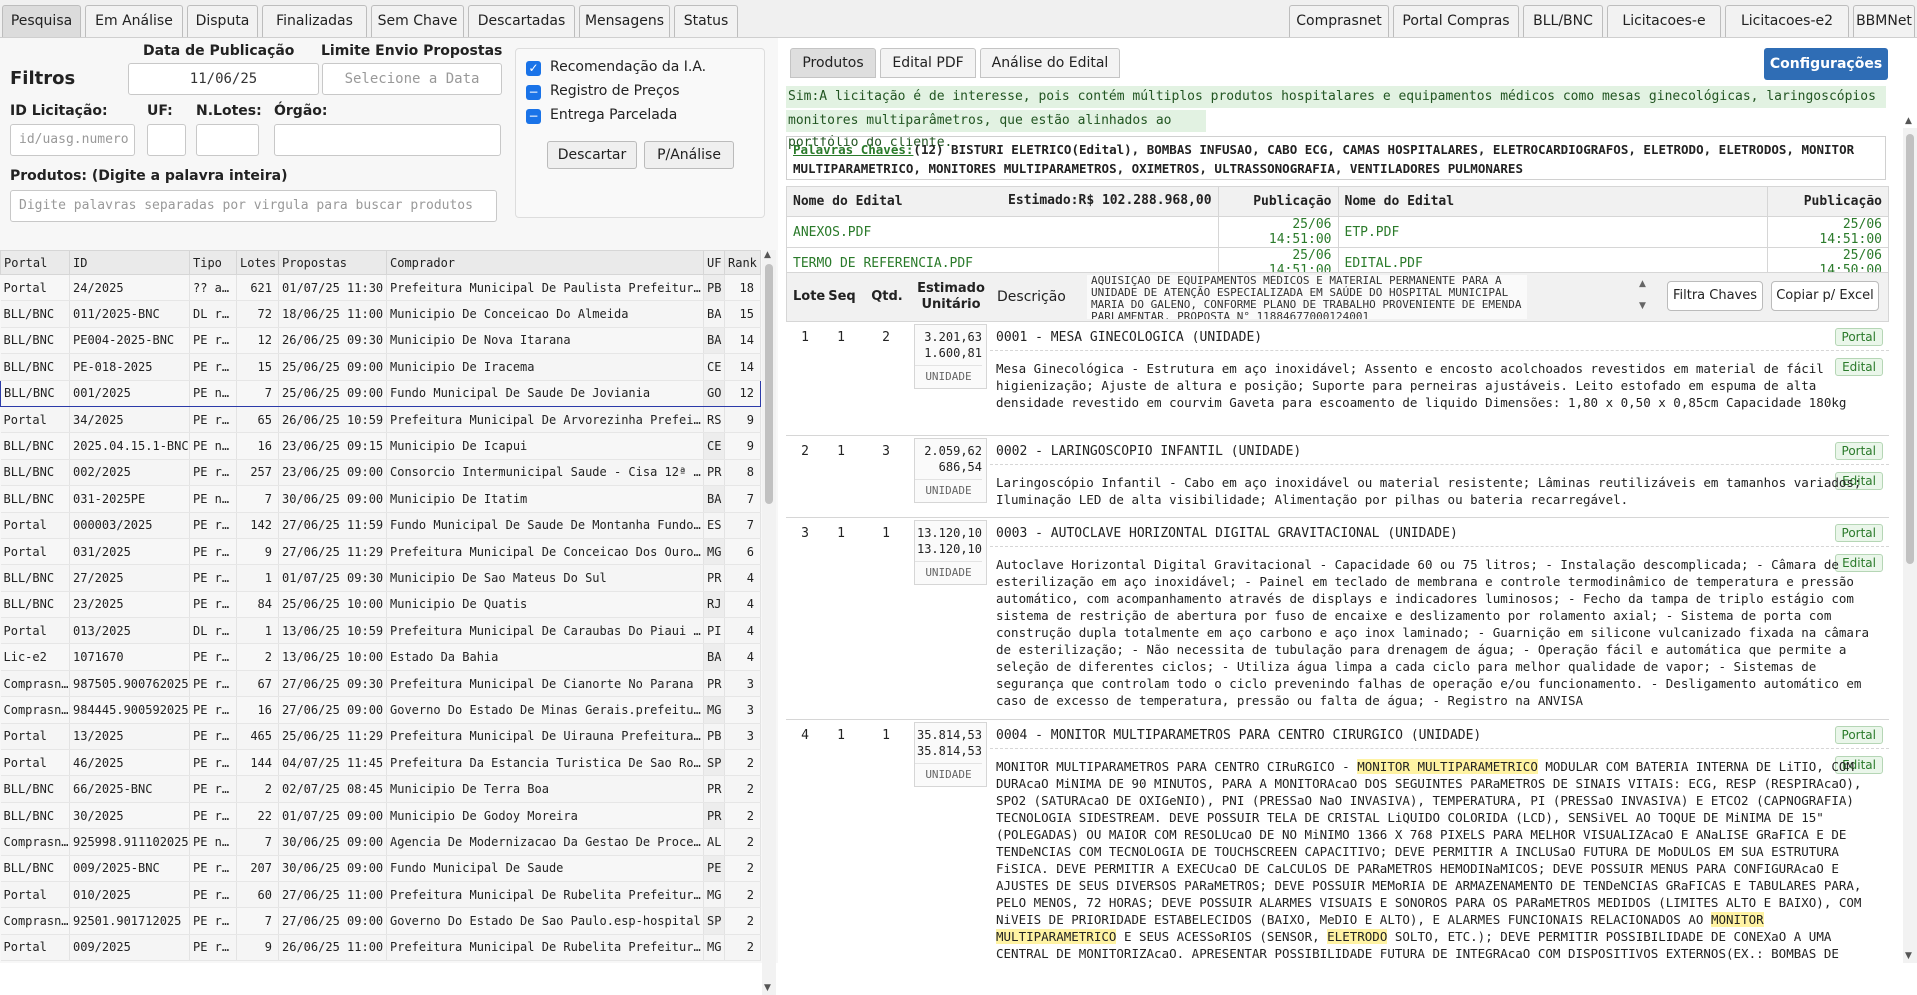 The image size is (1917, 995). What do you see at coordinates (314, 21) in the screenshot?
I see `tab-finalizadas: Finalizadas` at bounding box center [314, 21].